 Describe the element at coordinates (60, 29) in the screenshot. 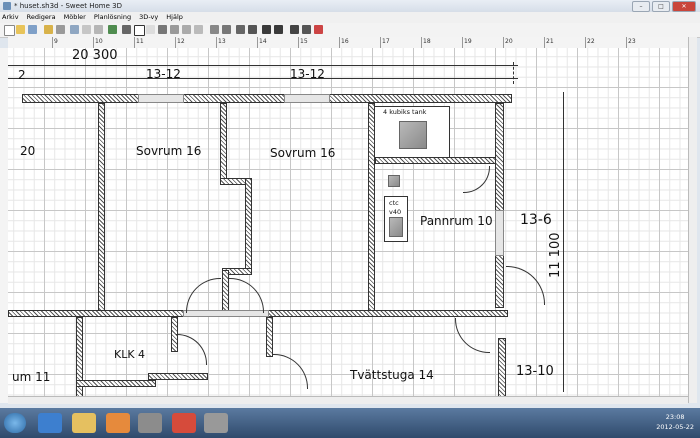

I see `redo-icon` at that location.